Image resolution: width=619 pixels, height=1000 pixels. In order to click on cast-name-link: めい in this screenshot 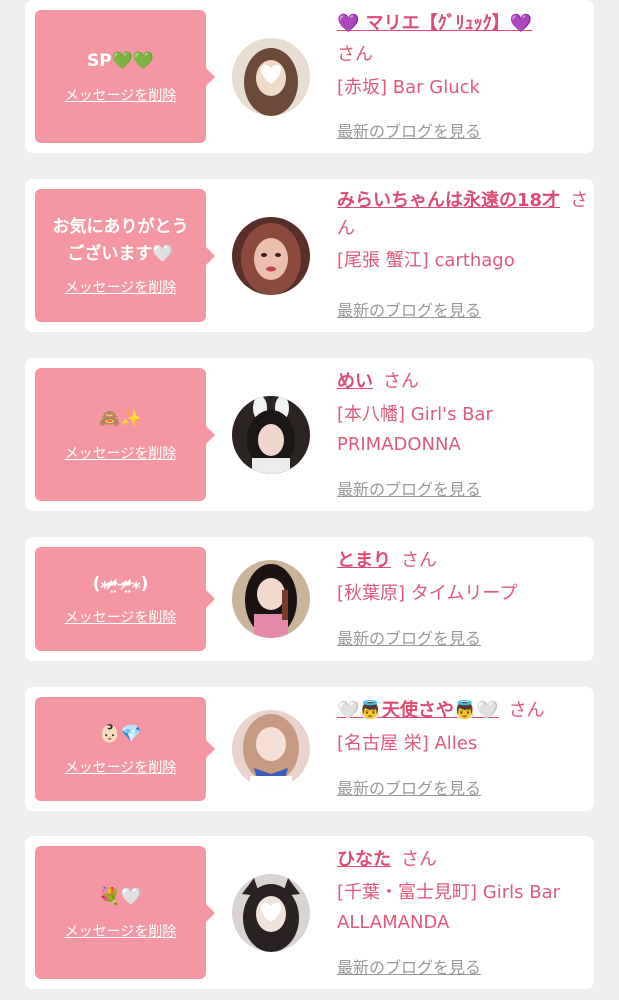, I will do `click(355, 381)`.